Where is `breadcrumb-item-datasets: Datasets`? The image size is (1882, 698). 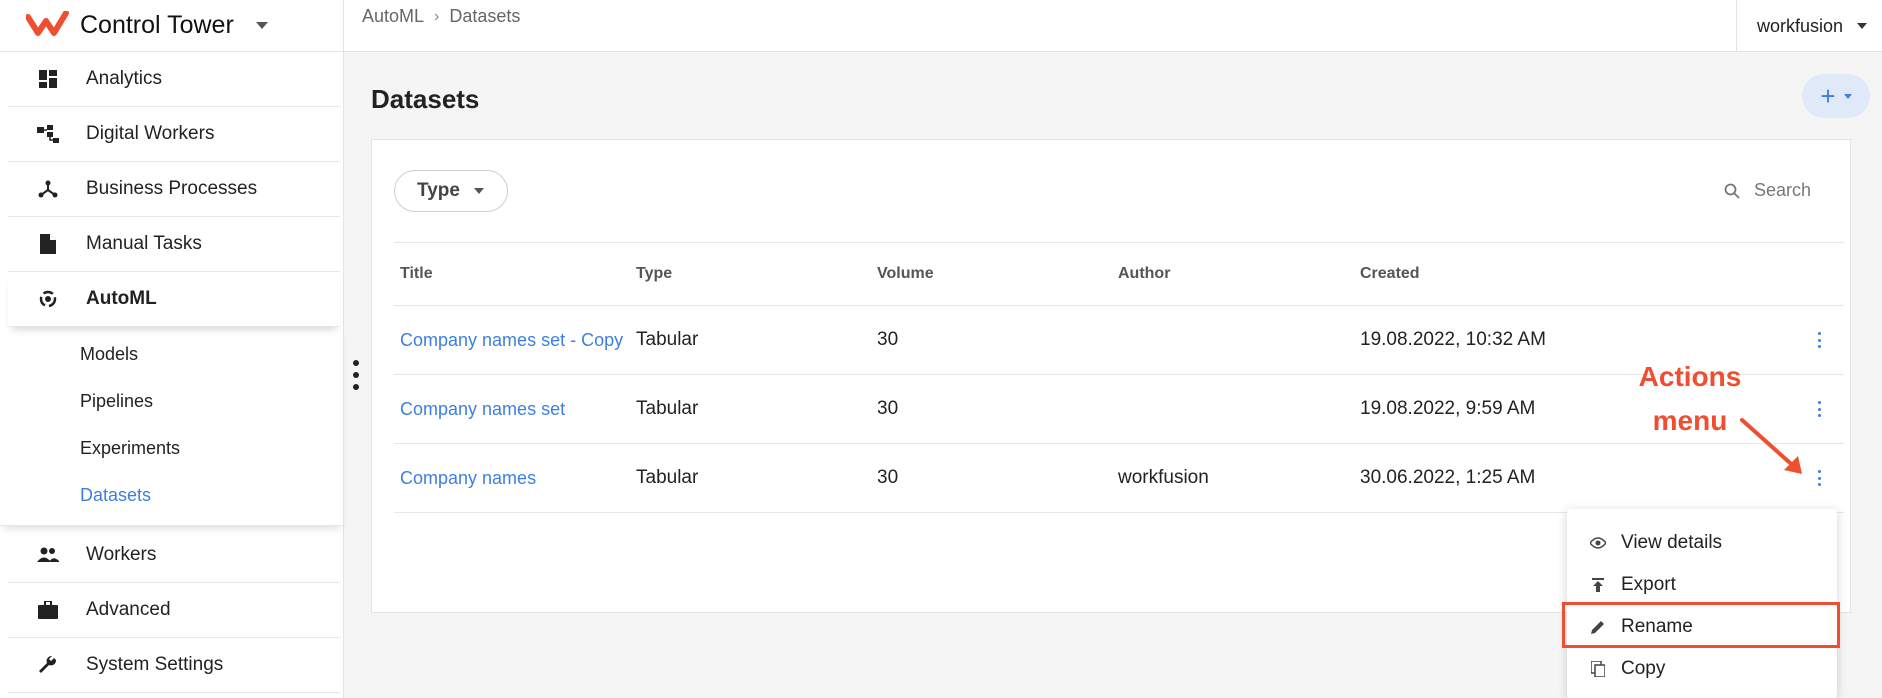 breadcrumb-item-datasets: Datasets is located at coordinates (485, 16).